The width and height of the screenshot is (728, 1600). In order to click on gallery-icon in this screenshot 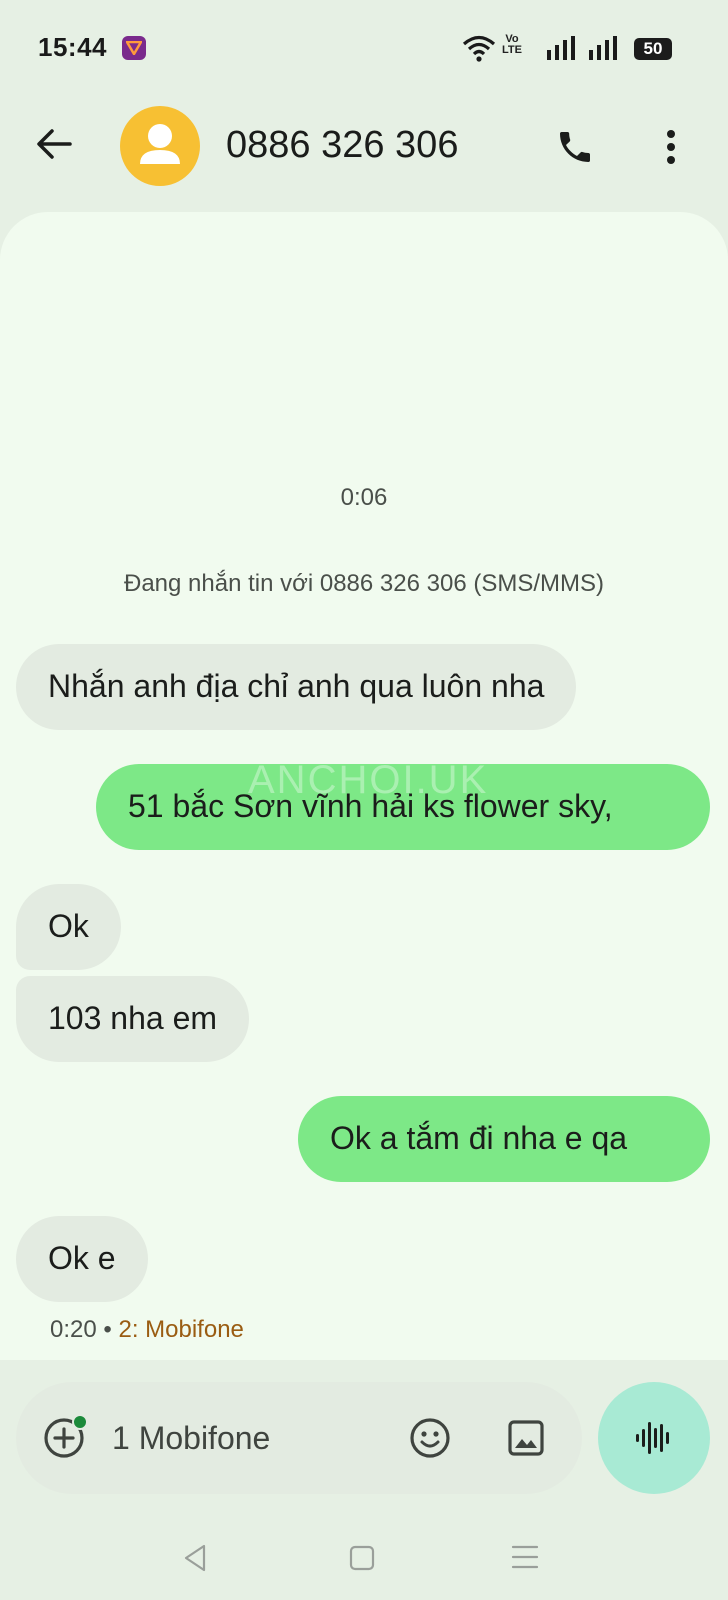, I will do `click(526, 1438)`.